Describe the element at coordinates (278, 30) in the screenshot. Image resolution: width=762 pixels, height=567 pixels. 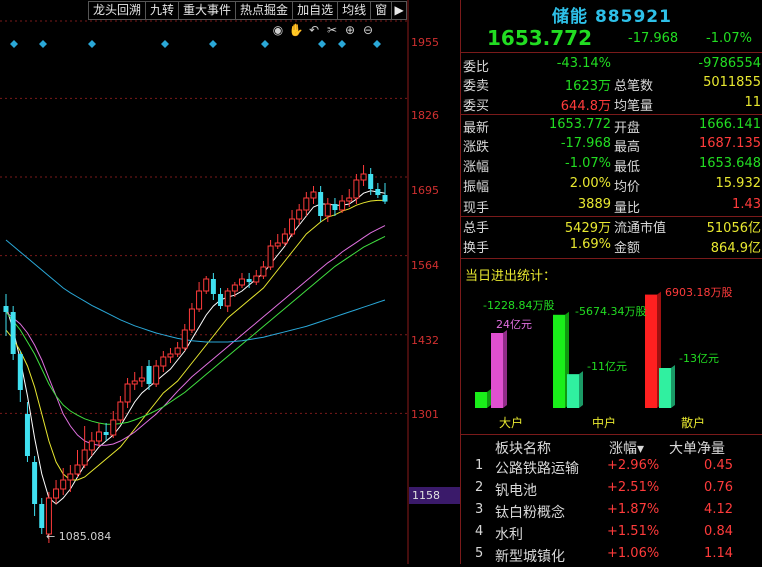
I see `eye-icon: ◉` at that location.